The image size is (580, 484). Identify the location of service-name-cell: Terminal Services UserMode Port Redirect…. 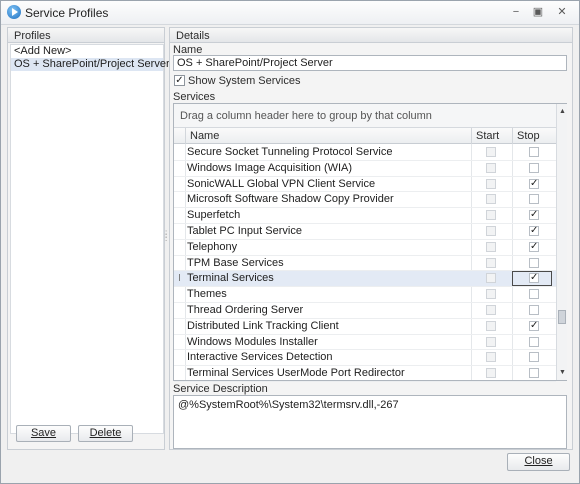
(296, 373).